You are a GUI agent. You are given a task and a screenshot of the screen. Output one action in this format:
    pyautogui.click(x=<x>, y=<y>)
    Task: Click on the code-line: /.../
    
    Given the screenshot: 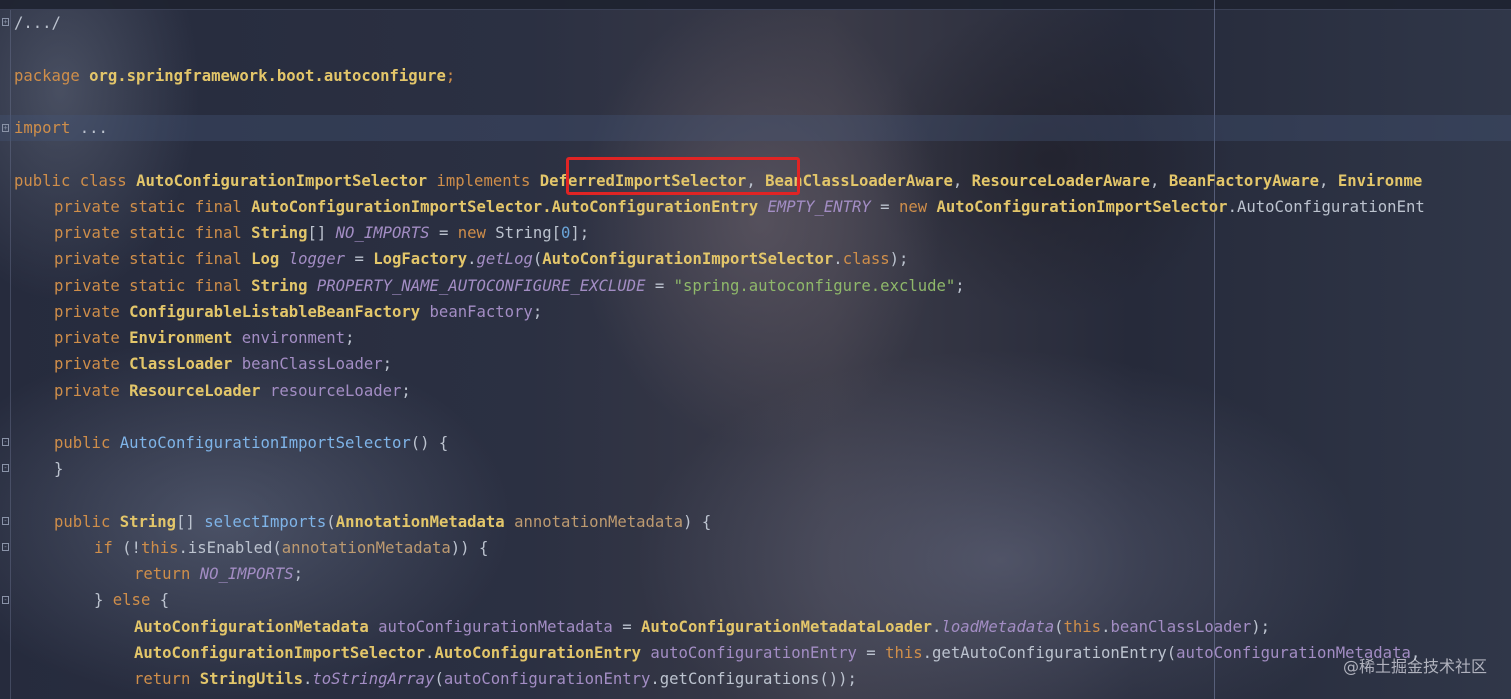 What is the action you would take?
    pyautogui.click(x=37, y=23)
    